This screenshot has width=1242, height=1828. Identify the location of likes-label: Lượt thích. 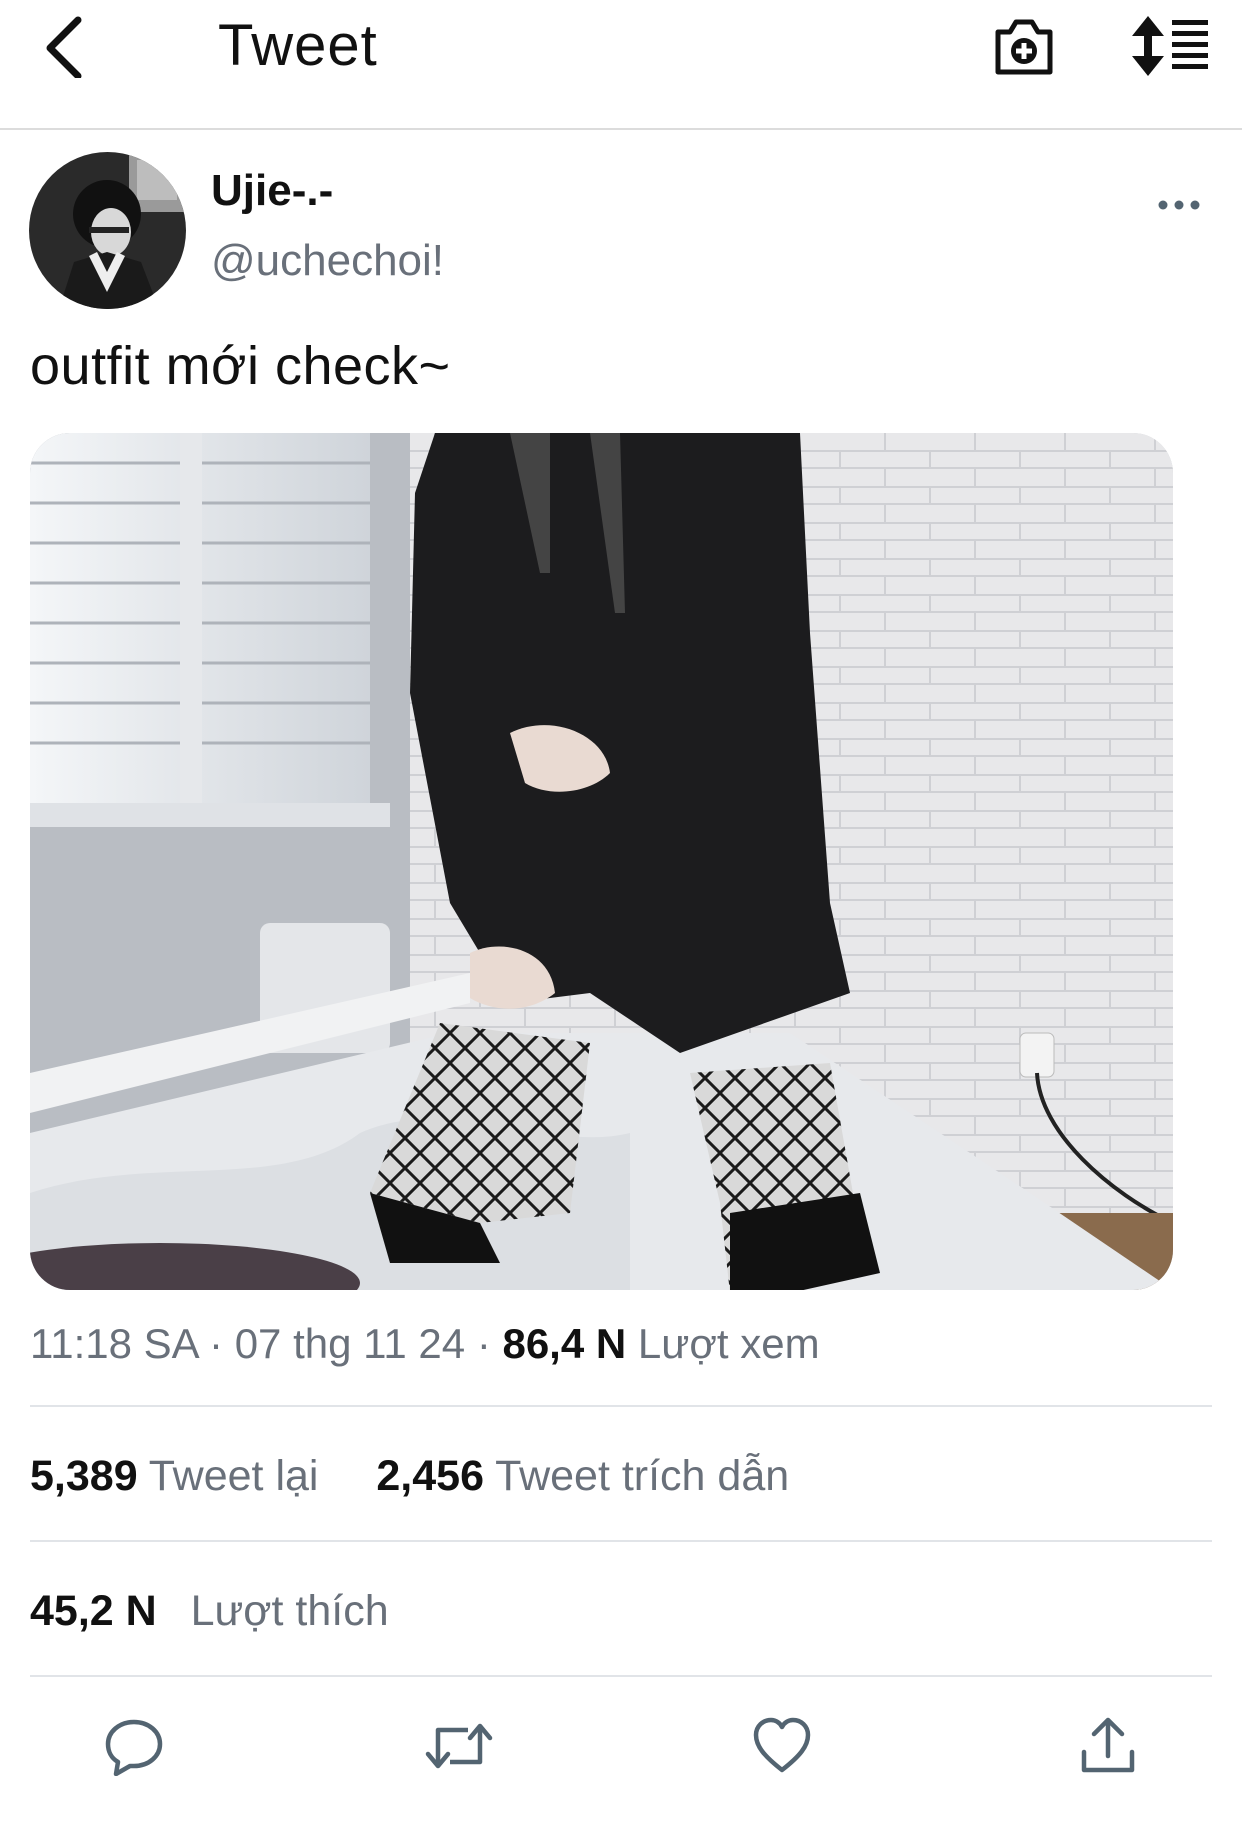
(289, 1611).